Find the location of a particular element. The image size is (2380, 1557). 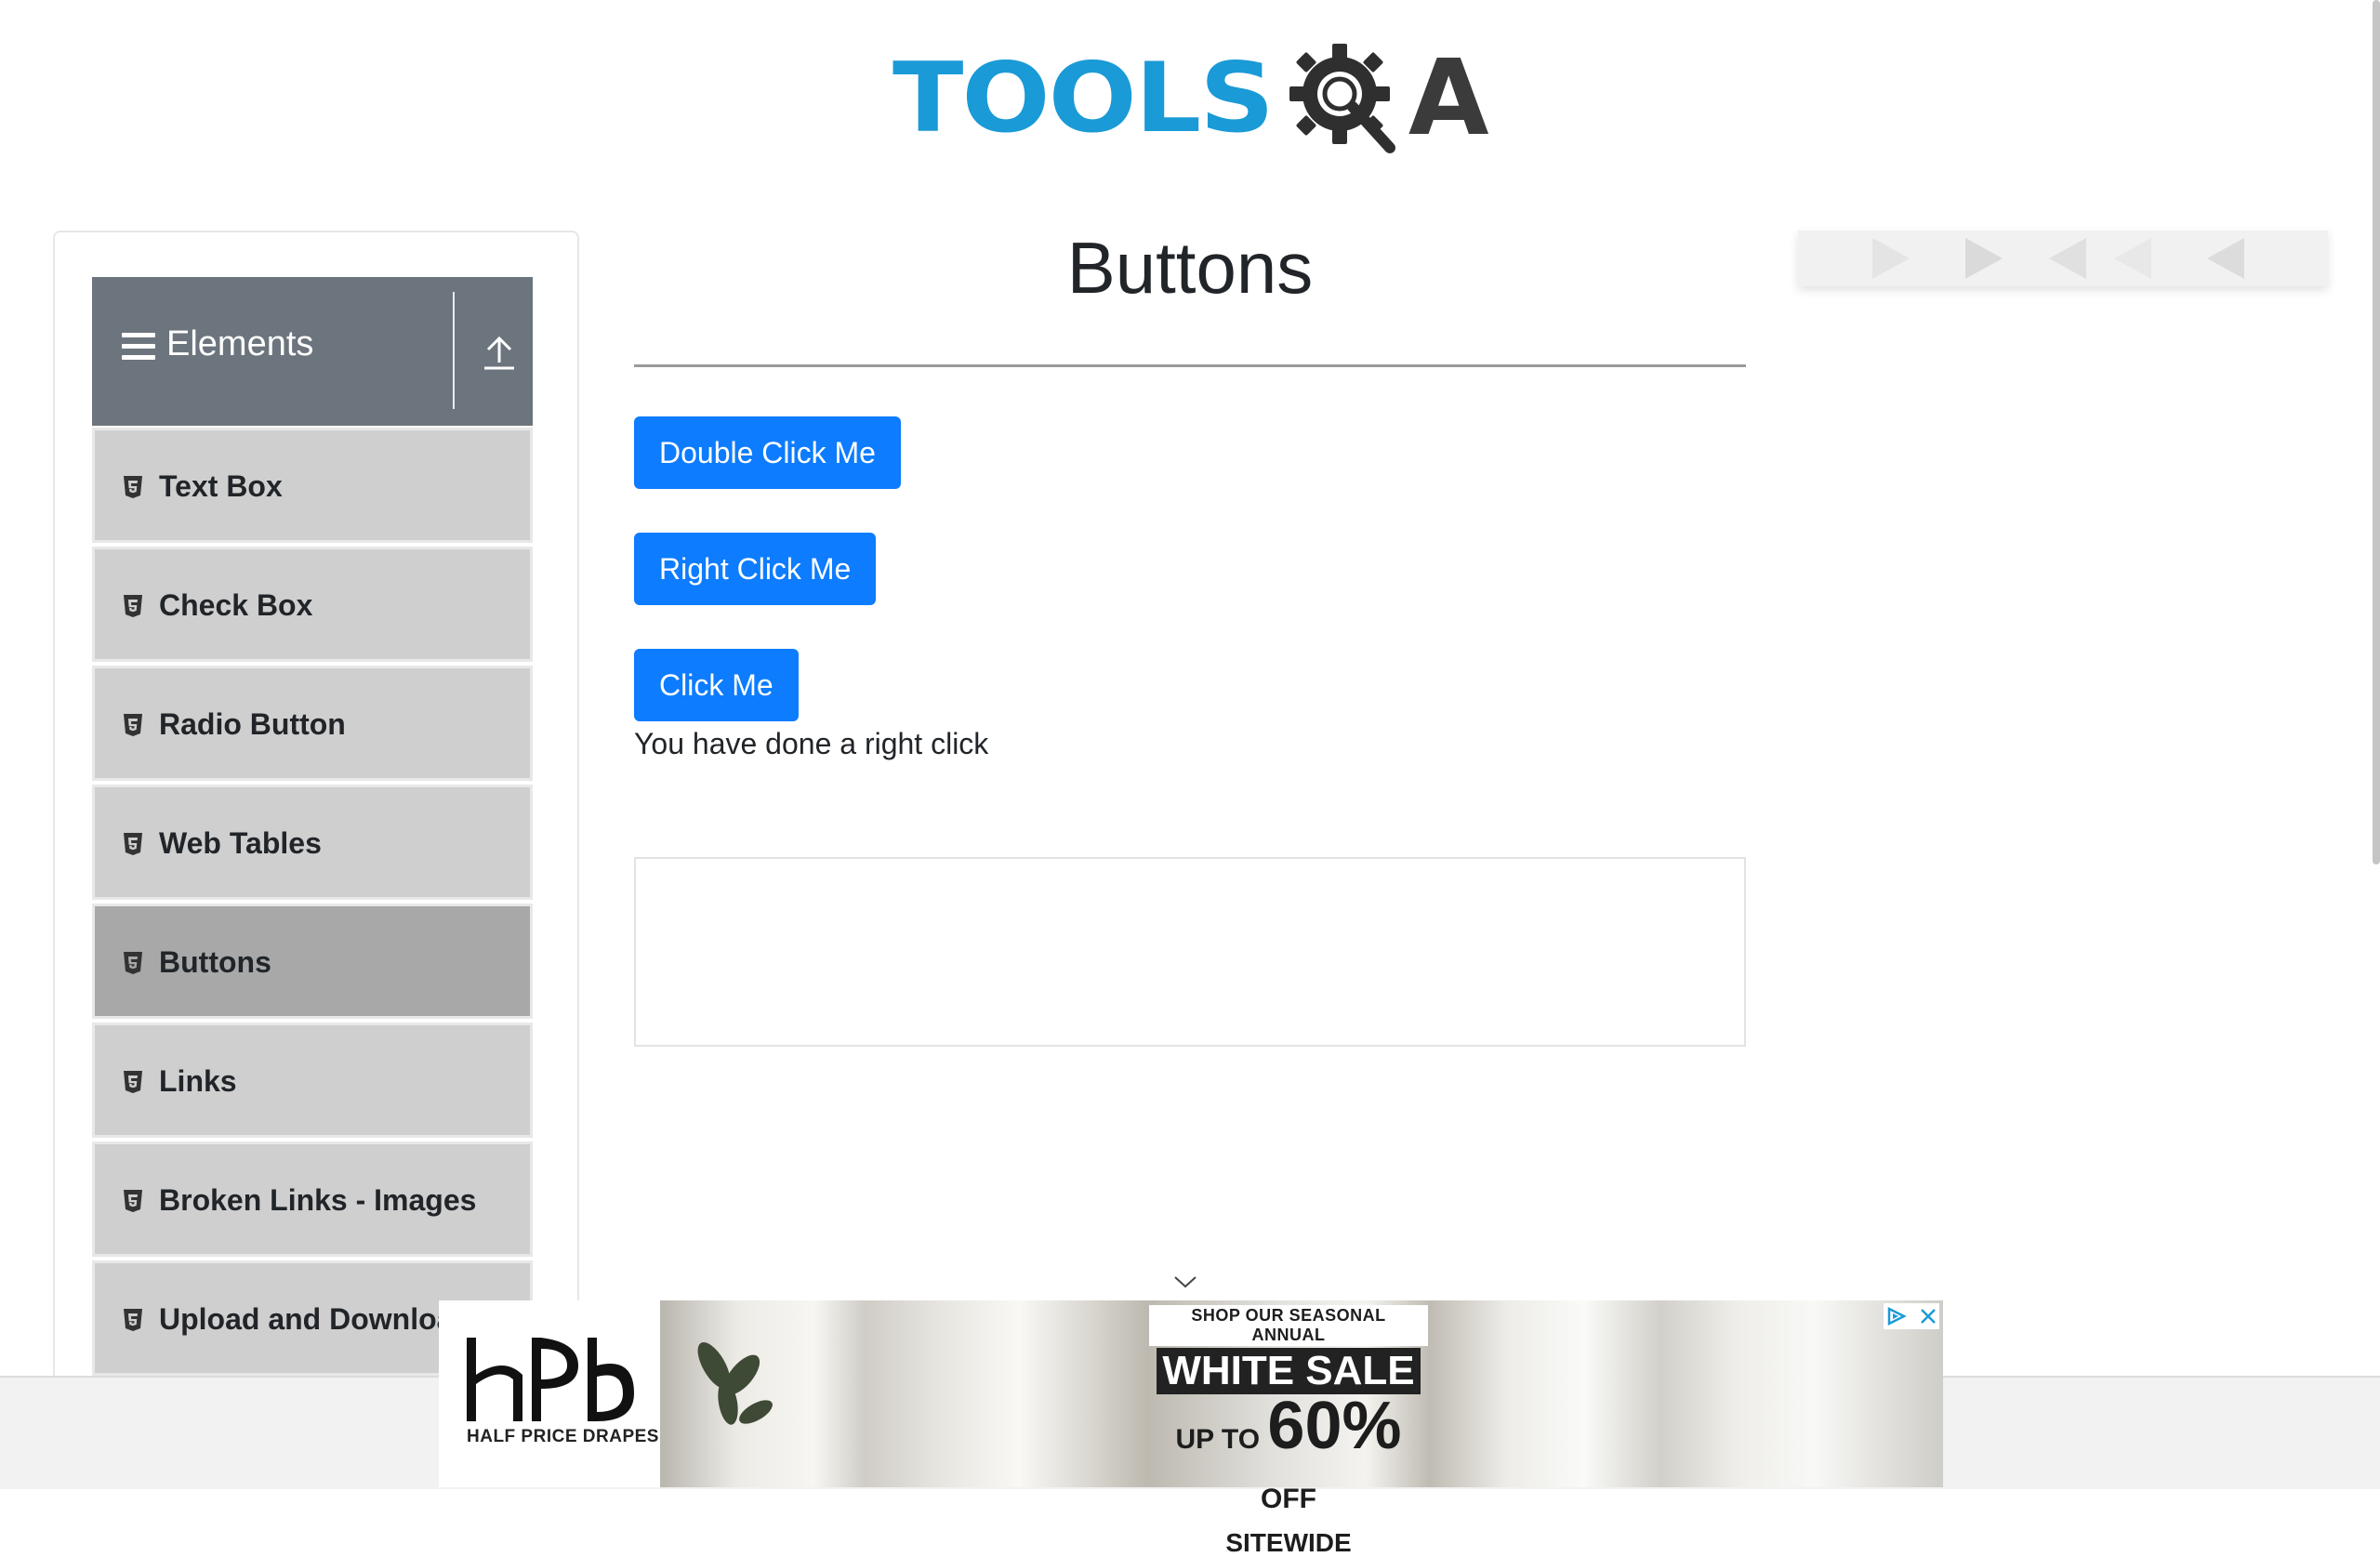

ad-up-to: UP TO is located at coordinates (1218, 1440).